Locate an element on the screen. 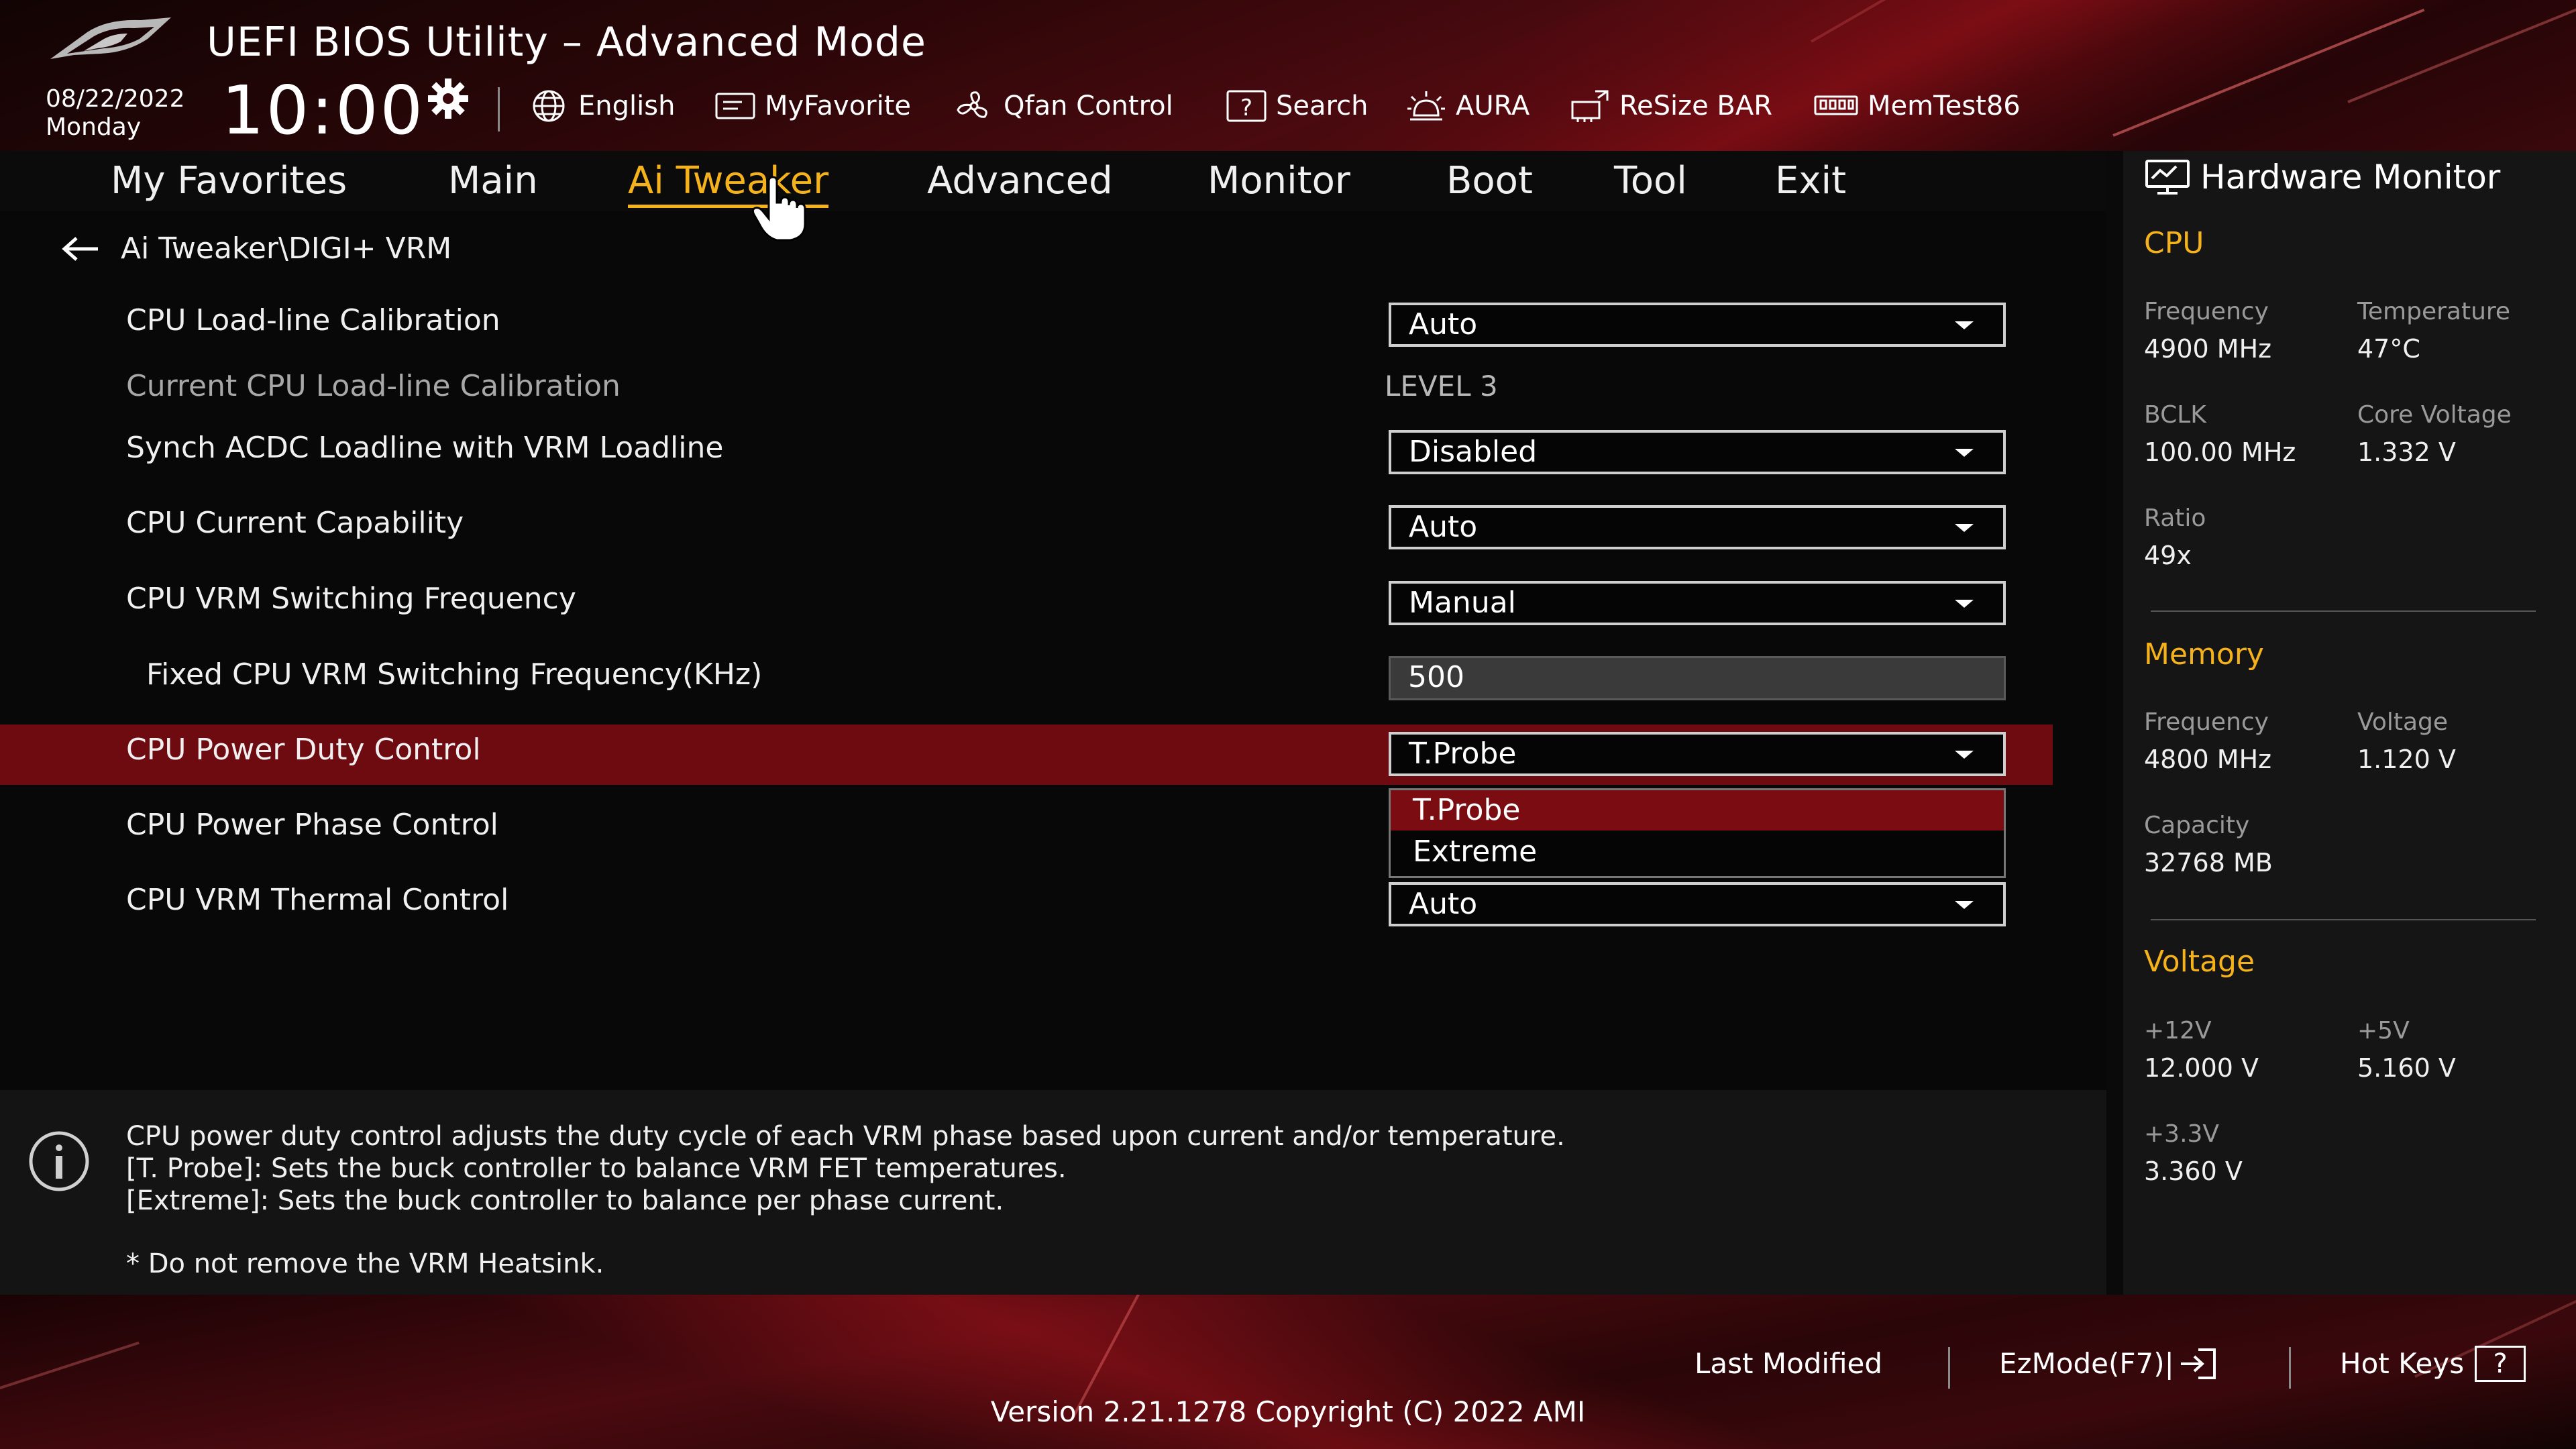  power-duty-control-dropdown: T.Probe is located at coordinates (1697, 754).